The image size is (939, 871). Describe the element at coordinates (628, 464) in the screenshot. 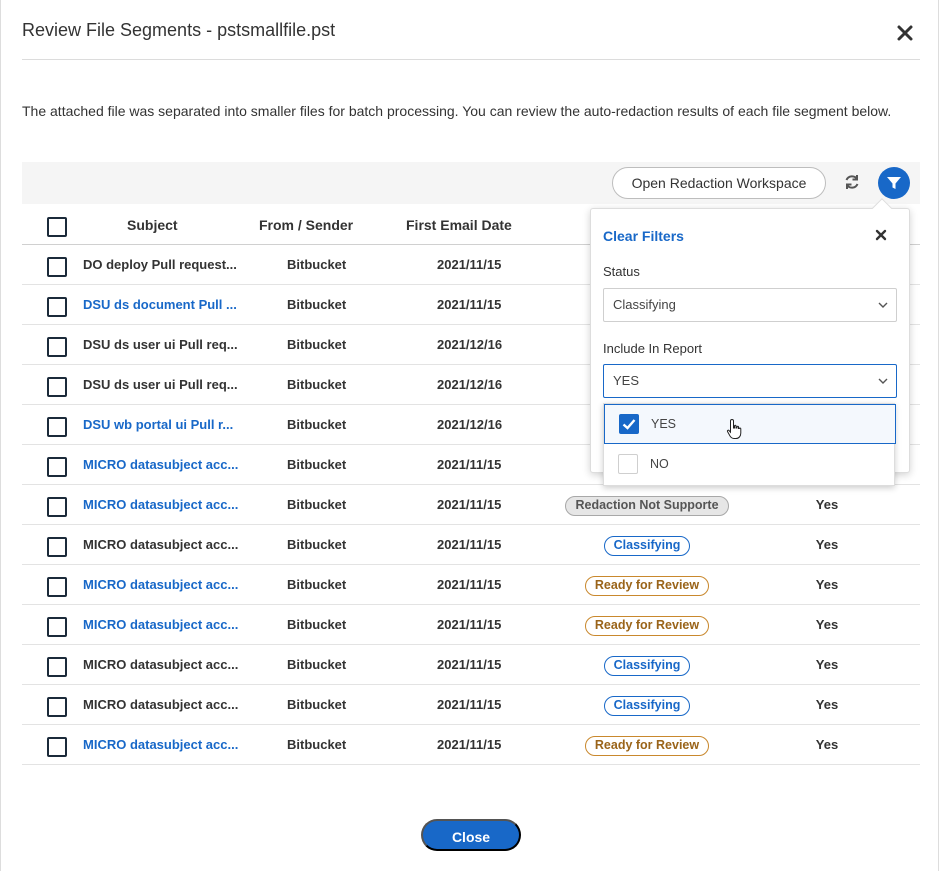

I see `option-no-checkbox` at that location.